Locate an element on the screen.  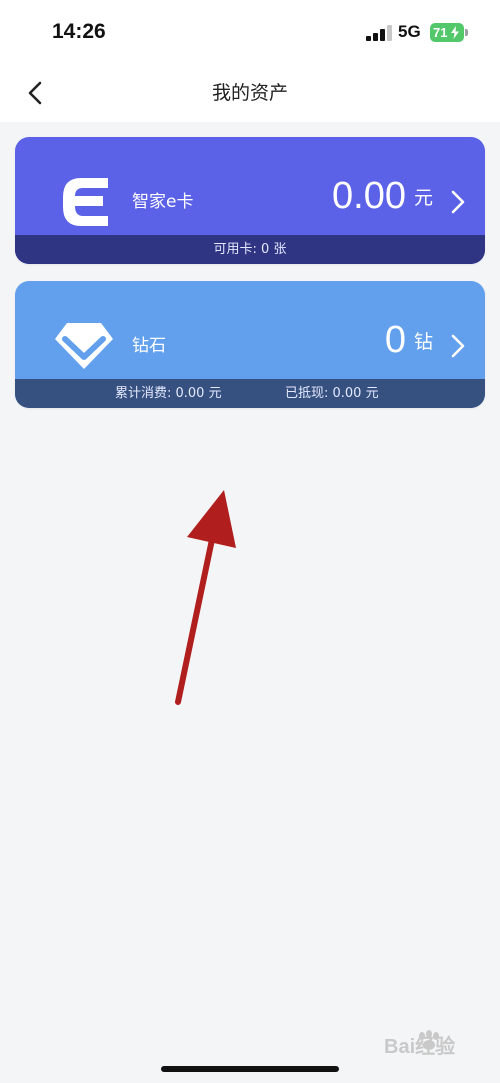
navigation-bar: 我的资产 is located at coordinates (250, 94).